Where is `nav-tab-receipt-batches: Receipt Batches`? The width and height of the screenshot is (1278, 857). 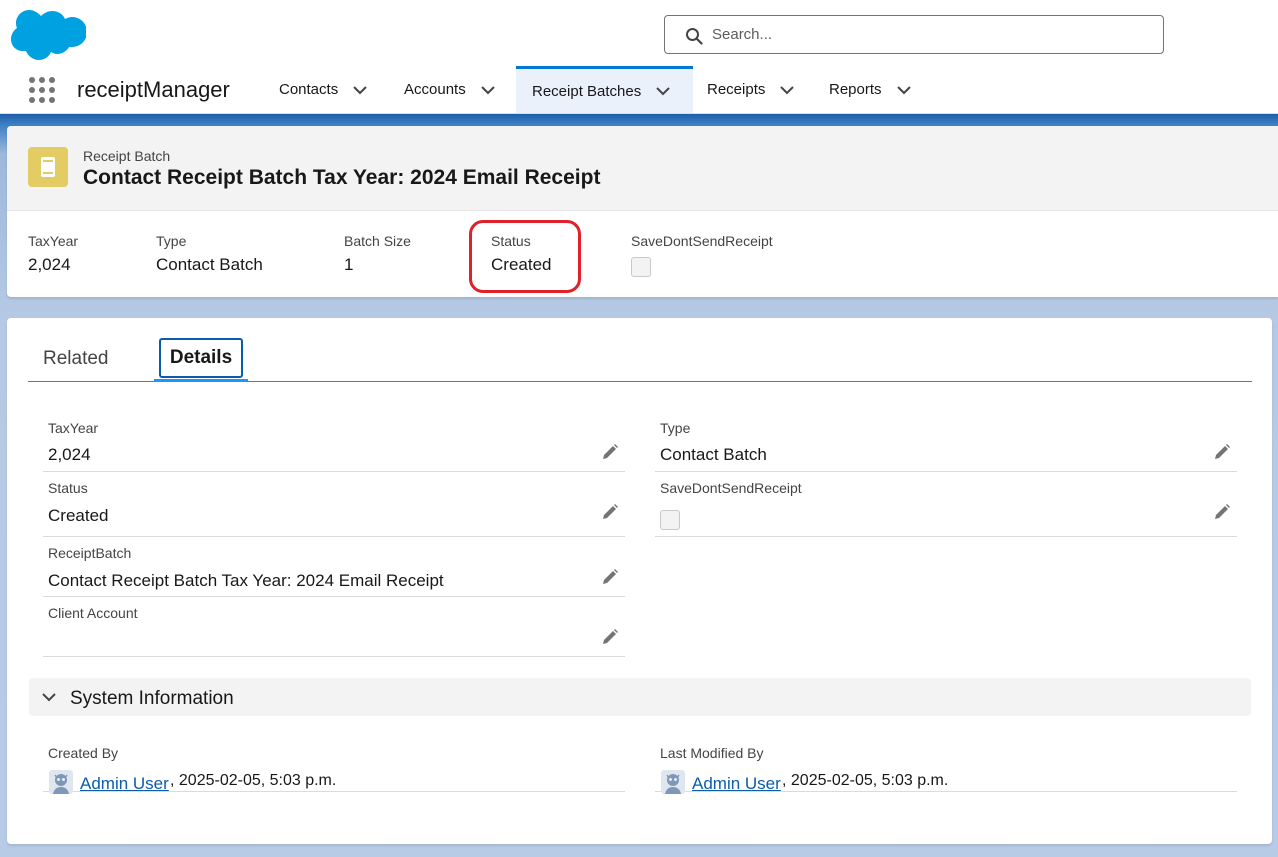
nav-tab-receipt-batches: Receipt Batches is located at coordinates (604, 89).